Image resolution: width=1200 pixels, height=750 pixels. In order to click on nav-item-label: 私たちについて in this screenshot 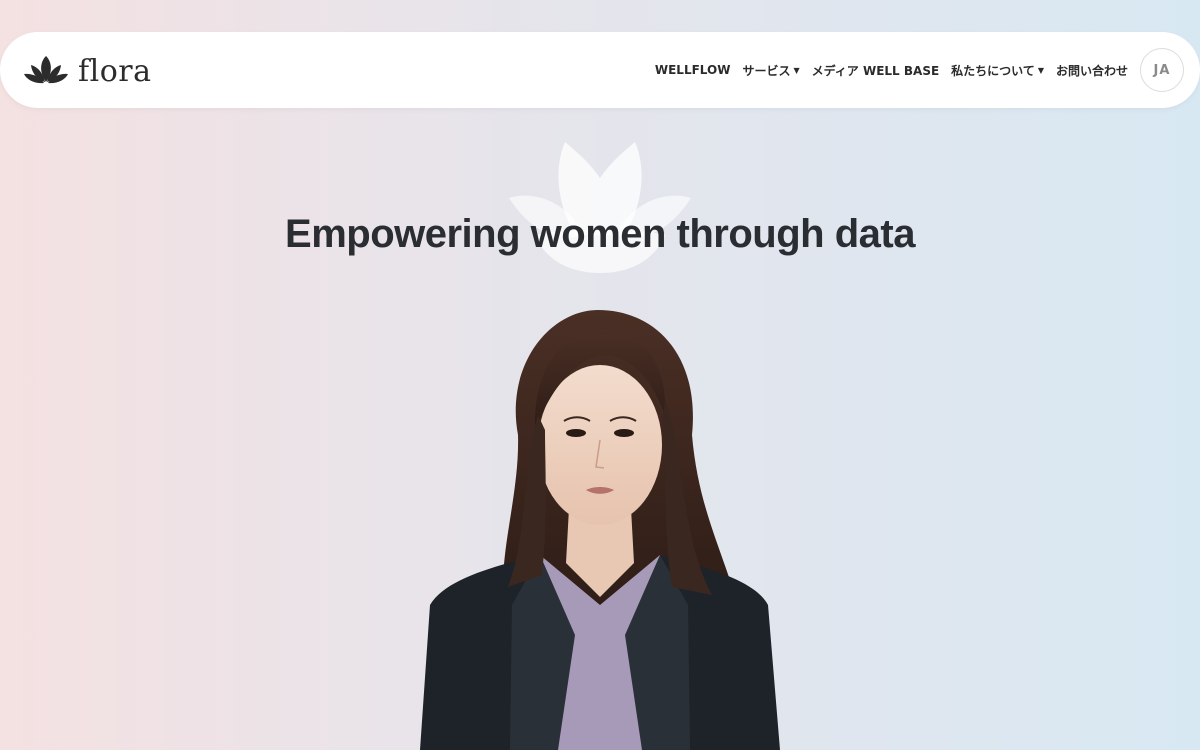, I will do `click(993, 70)`.